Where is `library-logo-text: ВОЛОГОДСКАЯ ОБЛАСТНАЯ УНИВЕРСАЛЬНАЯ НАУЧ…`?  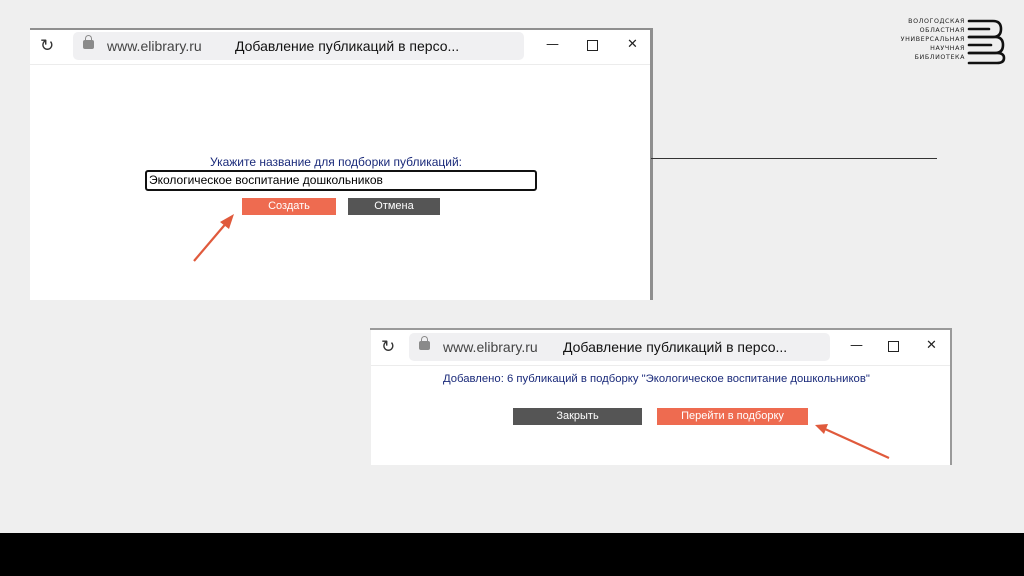
library-logo-text: ВОЛОГОДСКАЯ ОБЛАСТНАЯ УНИВЕРСАЛЬНАЯ НАУЧ… is located at coordinates (922, 39).